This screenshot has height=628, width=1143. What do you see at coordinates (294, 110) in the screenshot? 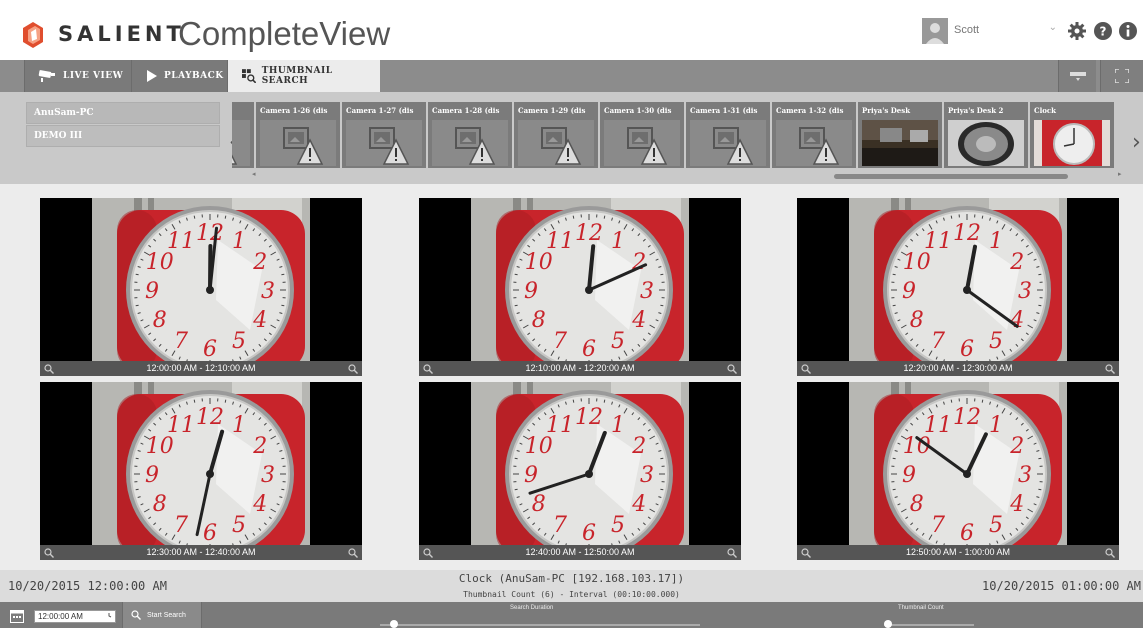
I see `camera-label: Camera 1-26 (dis` at bounding box center [294, 110].